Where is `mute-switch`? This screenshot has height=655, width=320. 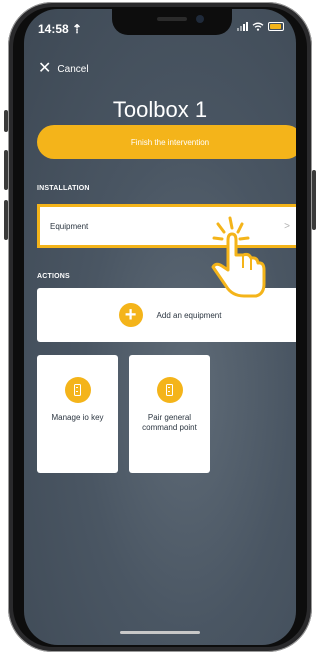 mute-switch is located at coordinates (6, 121).